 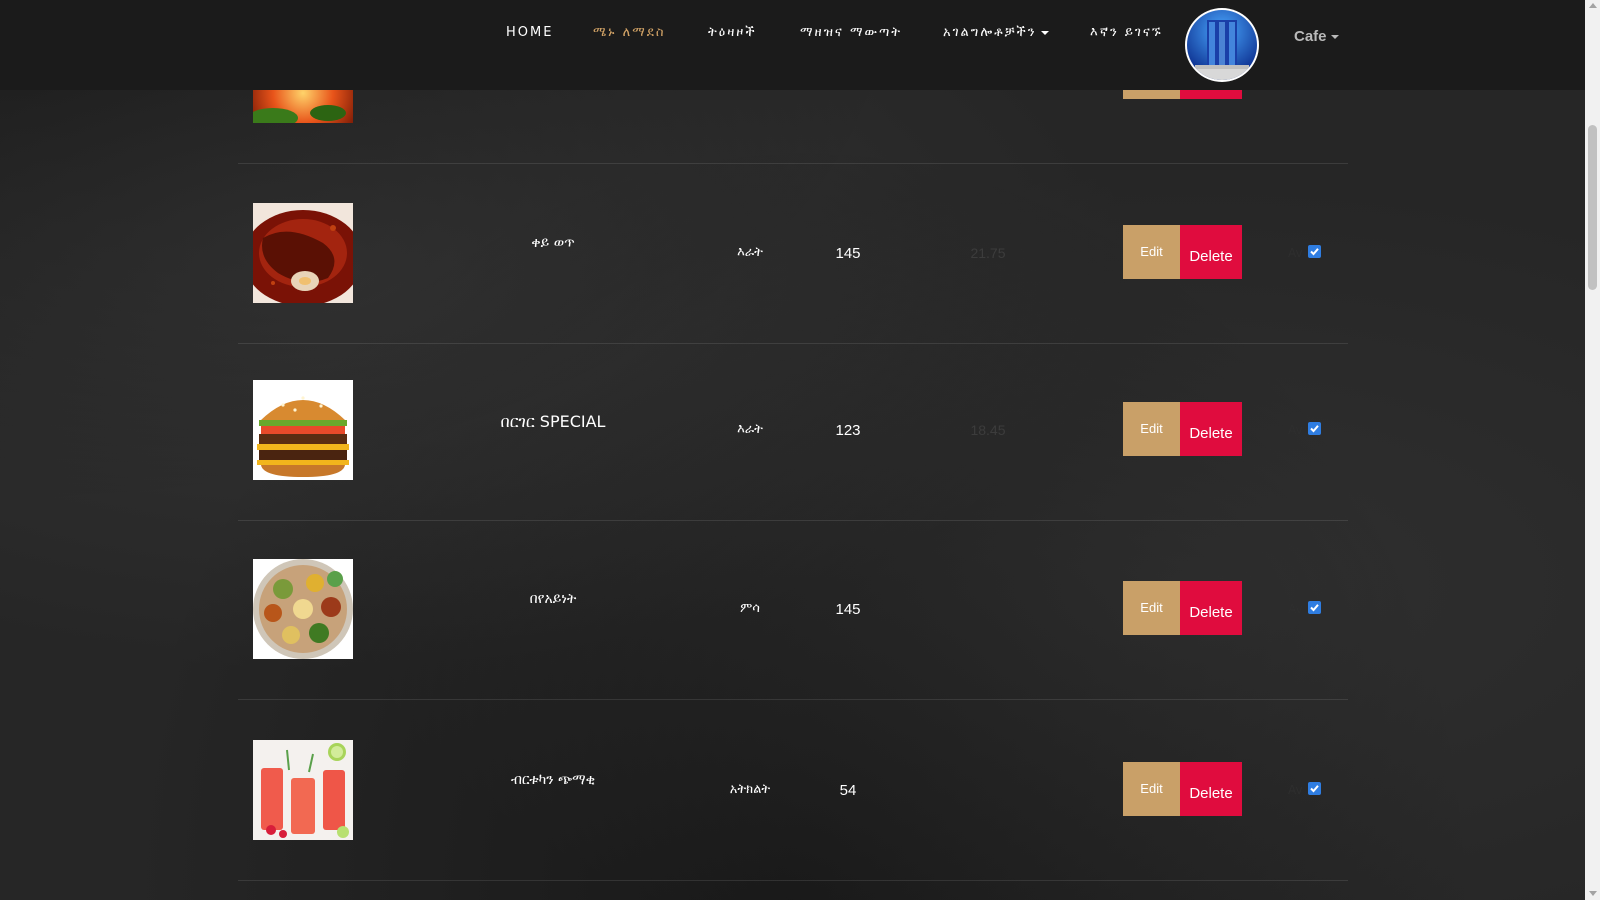 I want to click on stew-photo-image, so click(x=303, y=253).